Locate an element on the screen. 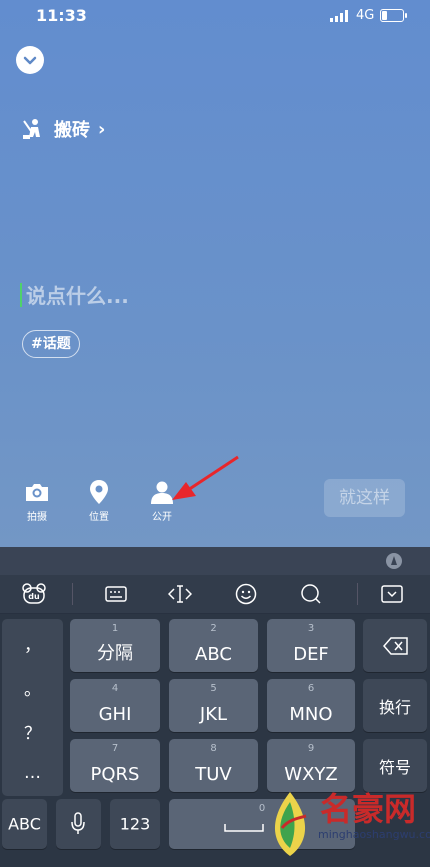 The width and height of the screenshot is (430, 867). backspace-key is located at coordinates (395, 645).